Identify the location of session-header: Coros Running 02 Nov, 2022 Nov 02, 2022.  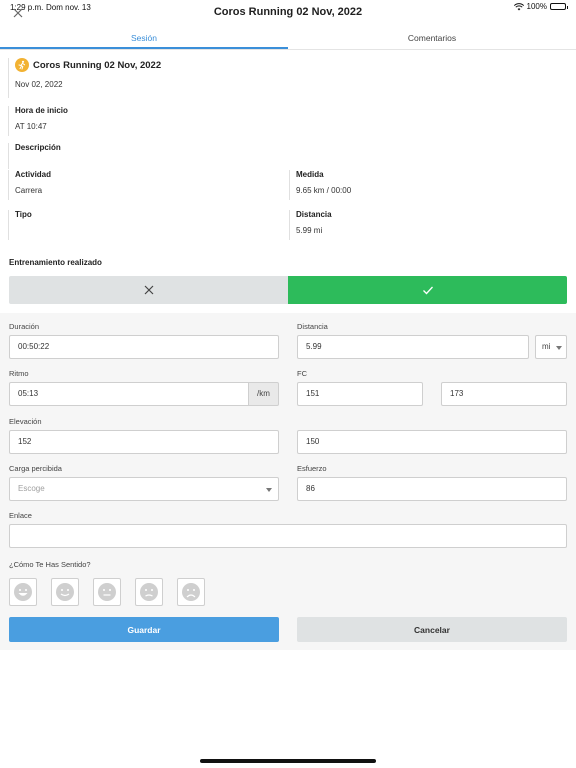
(288, 78).